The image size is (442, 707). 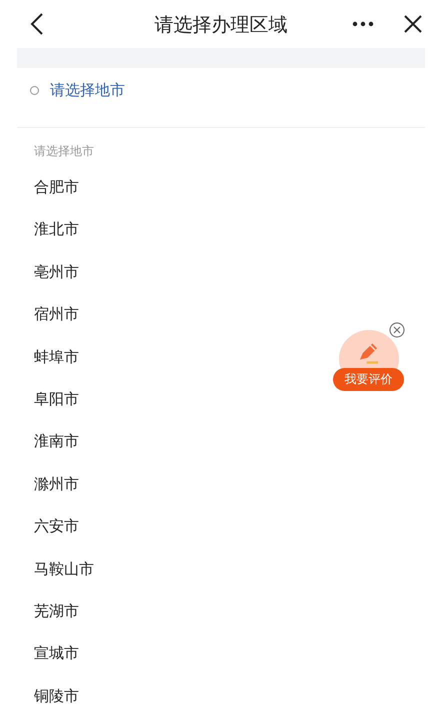 I want to click on city-item: 淮南市, so click(x=56, y=441).